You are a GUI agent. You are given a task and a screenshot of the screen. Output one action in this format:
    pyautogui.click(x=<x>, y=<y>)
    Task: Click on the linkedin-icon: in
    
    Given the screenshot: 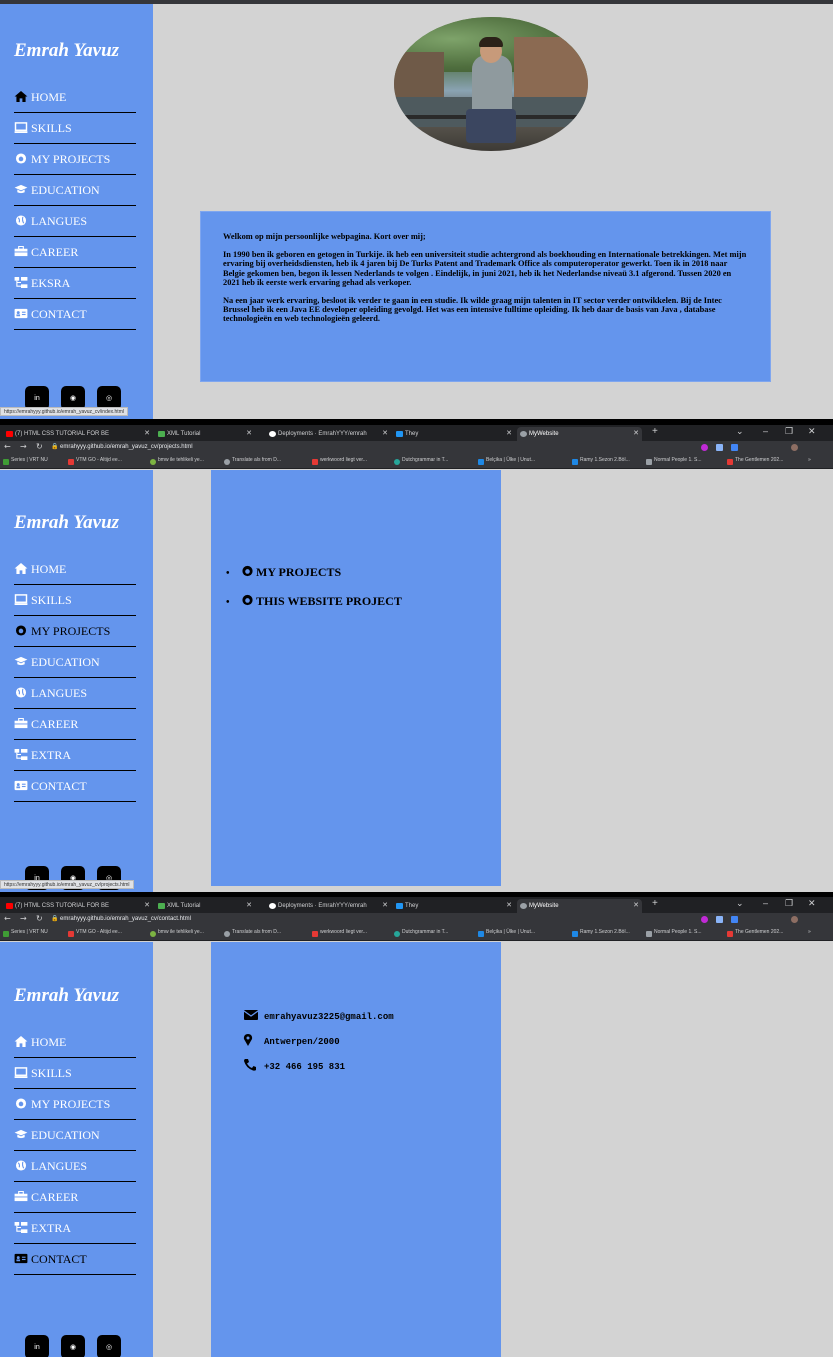 What is the action you would take?
    pyautogui.click(x=37, y=1346)
    